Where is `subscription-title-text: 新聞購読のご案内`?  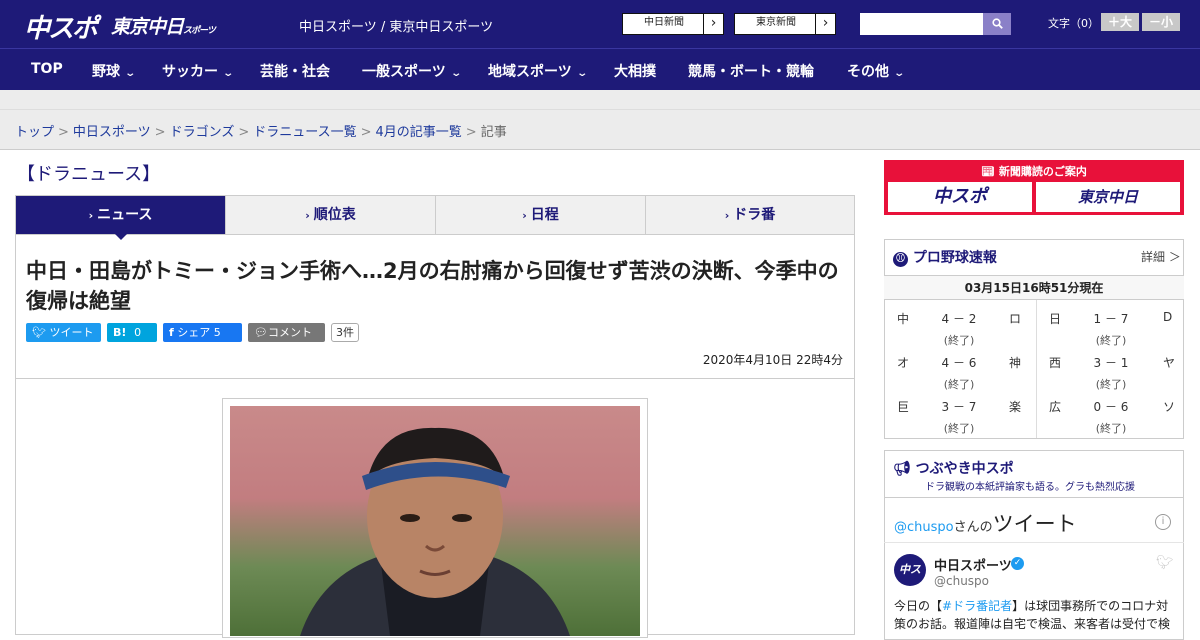 subscription-title-text: 新聞購読のご案内 is located at coordinates (1042, 171).